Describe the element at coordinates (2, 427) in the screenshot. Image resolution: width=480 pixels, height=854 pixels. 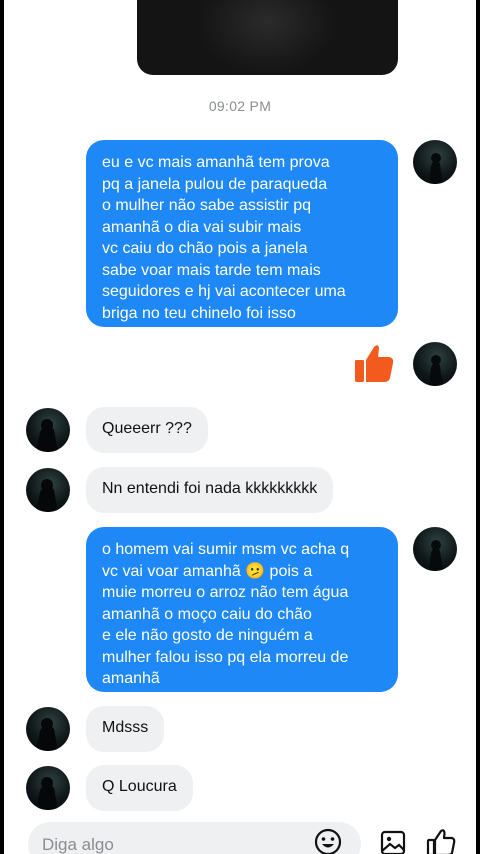
I see `left-edge` at that location.